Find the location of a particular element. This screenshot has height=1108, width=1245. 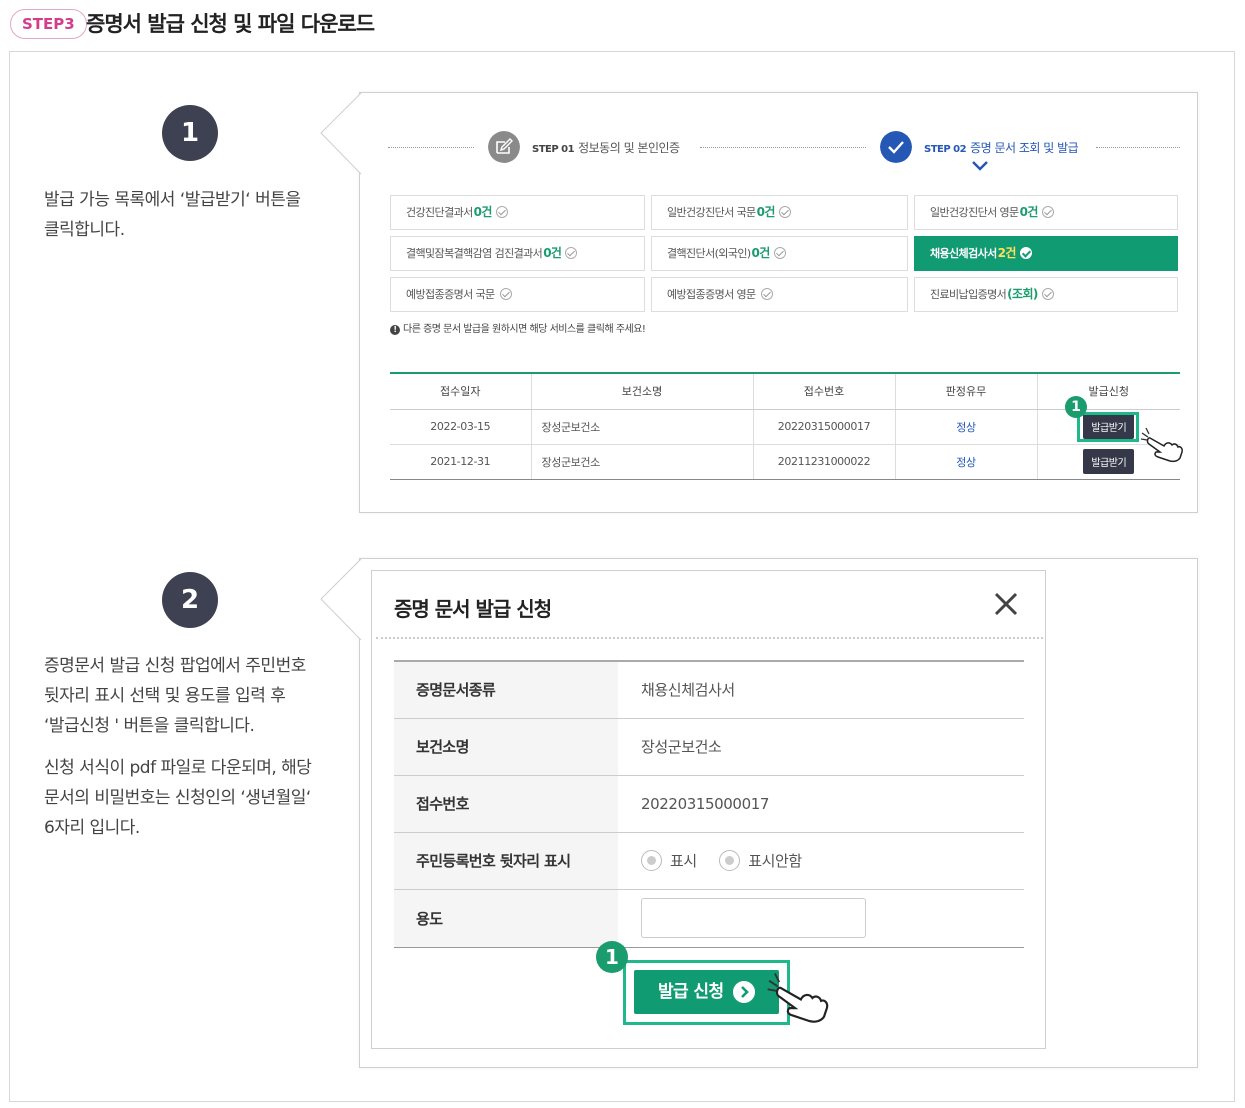

certificate-name: 일반건강진단서 국문 is located at coordinates (711, 212).